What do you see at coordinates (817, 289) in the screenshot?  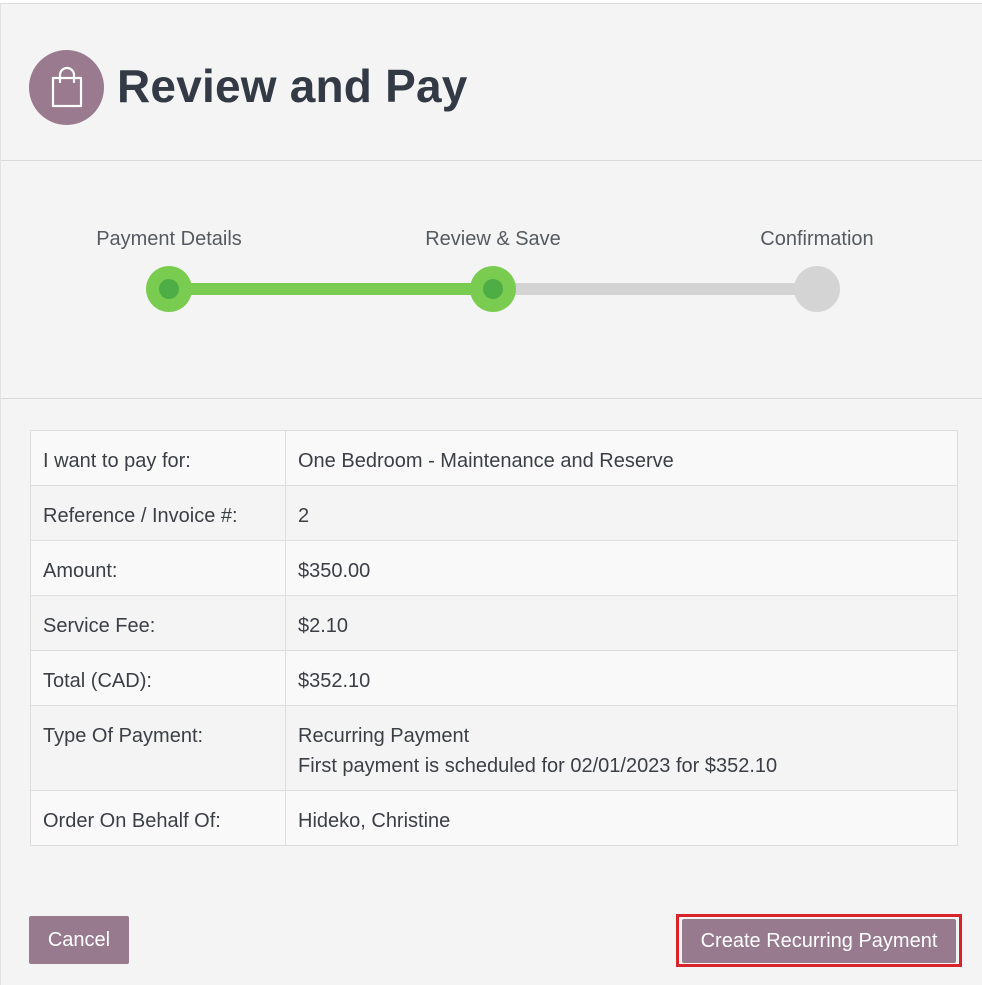 I see `step-dot-confirmation` at bounding box center [817, 289].